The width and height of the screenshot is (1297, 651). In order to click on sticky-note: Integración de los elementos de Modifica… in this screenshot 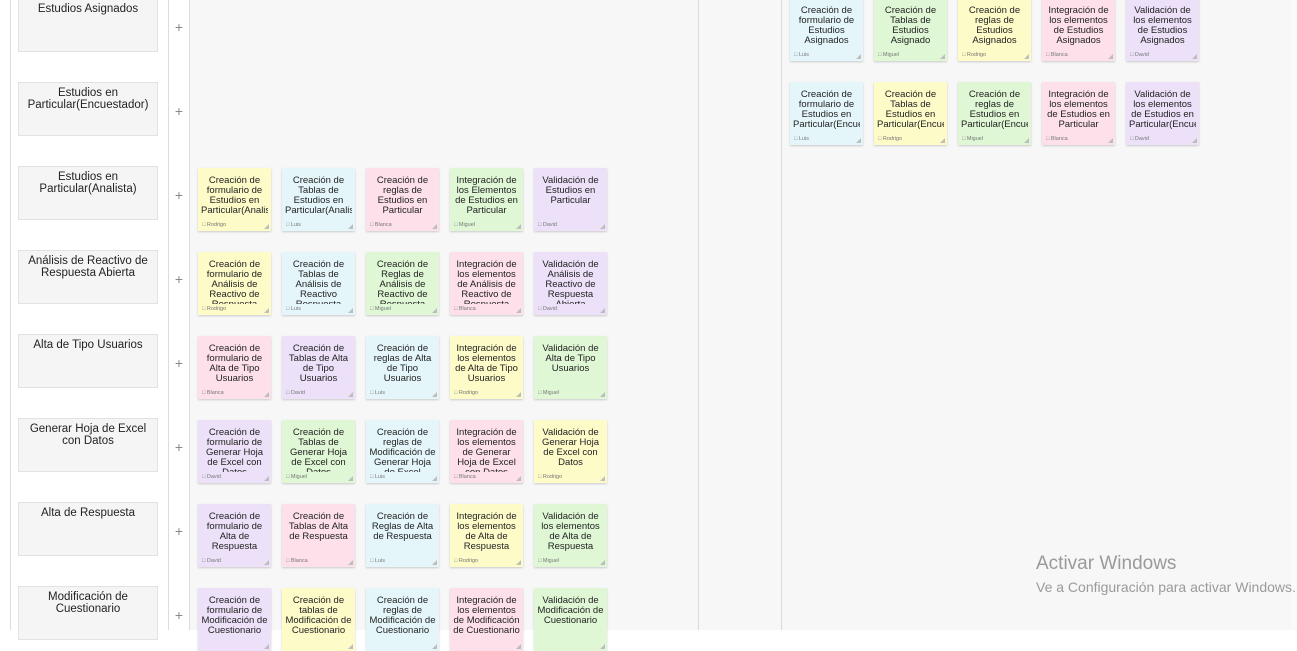, I will do `click(486, 619)`.